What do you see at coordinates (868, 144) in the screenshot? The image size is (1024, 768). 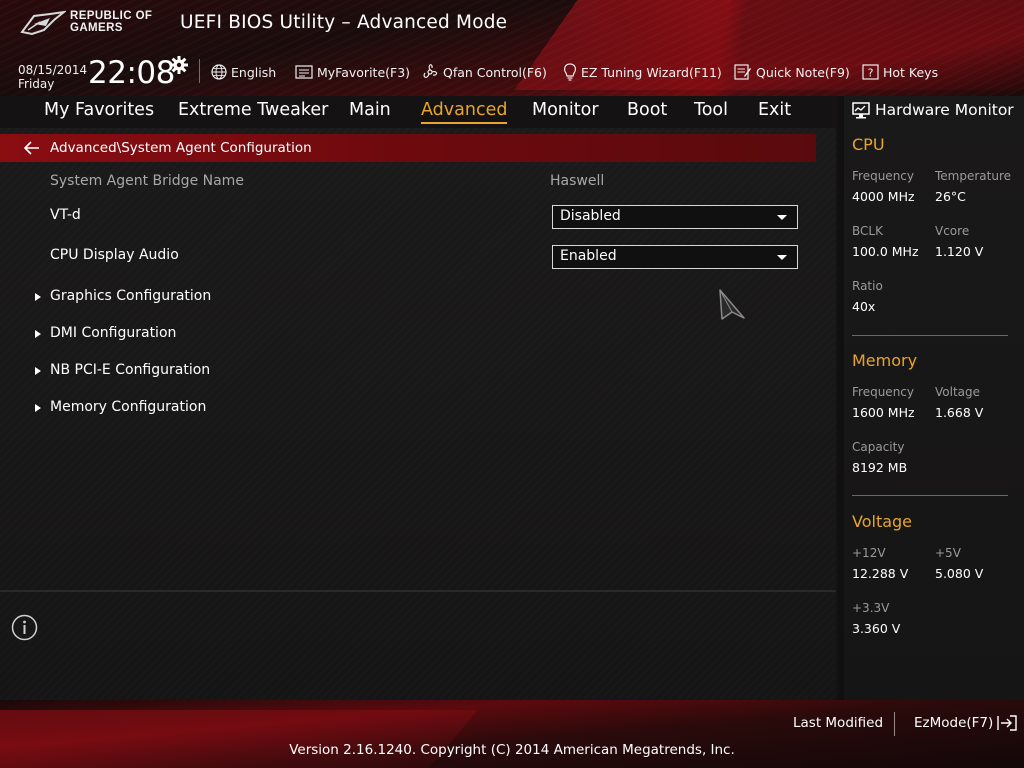 I see `cpu-section-title: CPU` at bounding box center [868, 144].